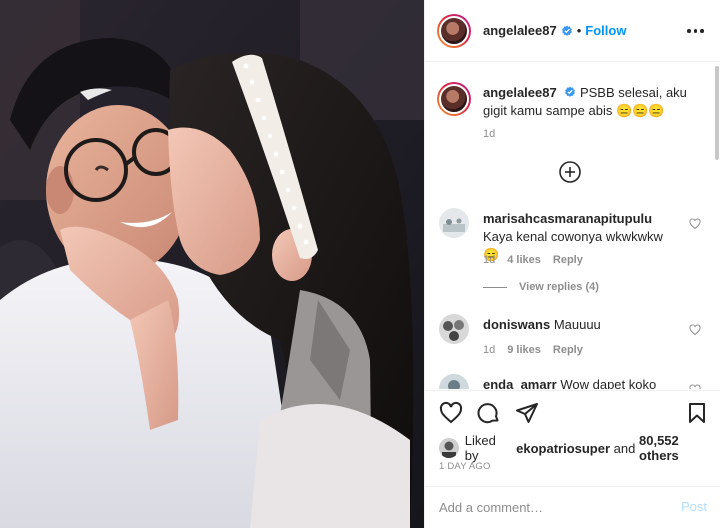  I want to click on comment-meta: 1d 4 likes Reply, so click(533, 260).